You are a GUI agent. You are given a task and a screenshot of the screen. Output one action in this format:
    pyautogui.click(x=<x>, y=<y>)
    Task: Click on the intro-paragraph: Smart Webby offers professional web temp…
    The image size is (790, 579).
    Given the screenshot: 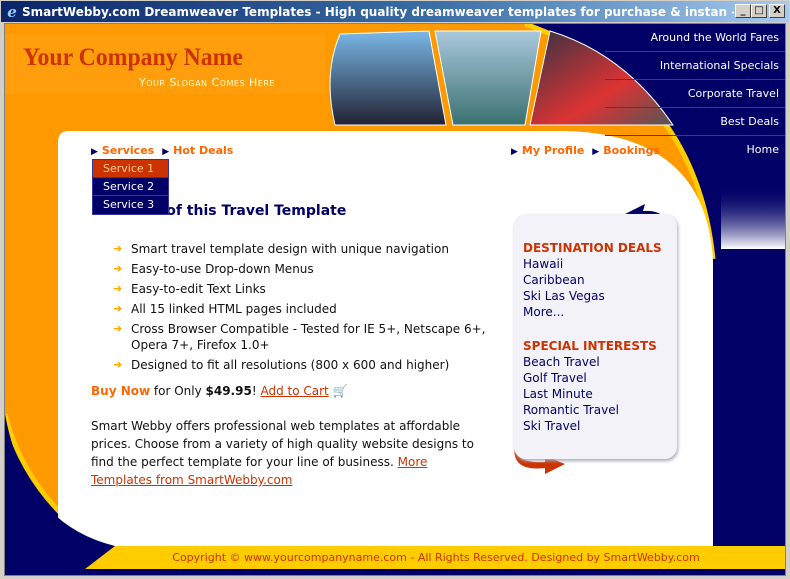 What is the action you would take?
    pyautogui.click(x=282, y=453)
    